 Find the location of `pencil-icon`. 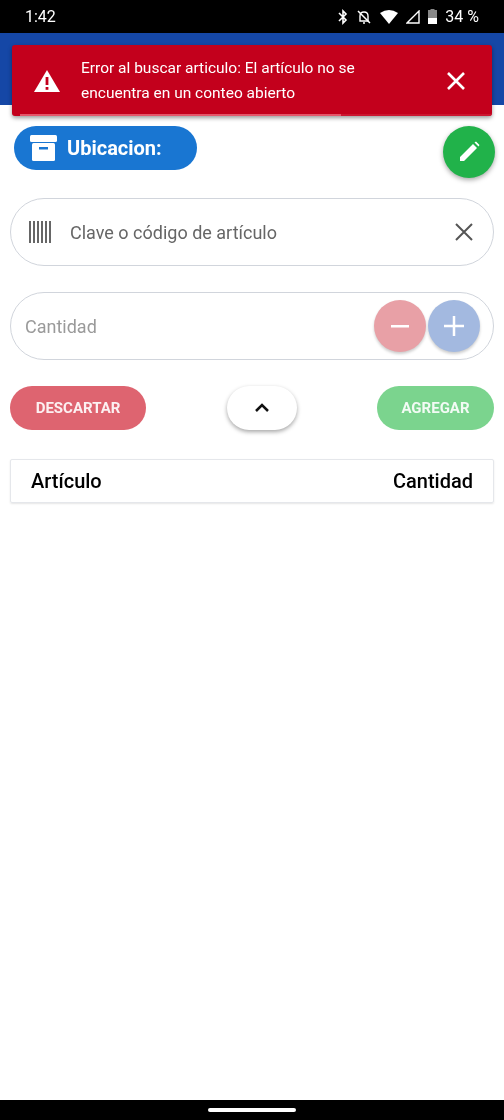

pencil-icon is located at coordinates (469, 152).